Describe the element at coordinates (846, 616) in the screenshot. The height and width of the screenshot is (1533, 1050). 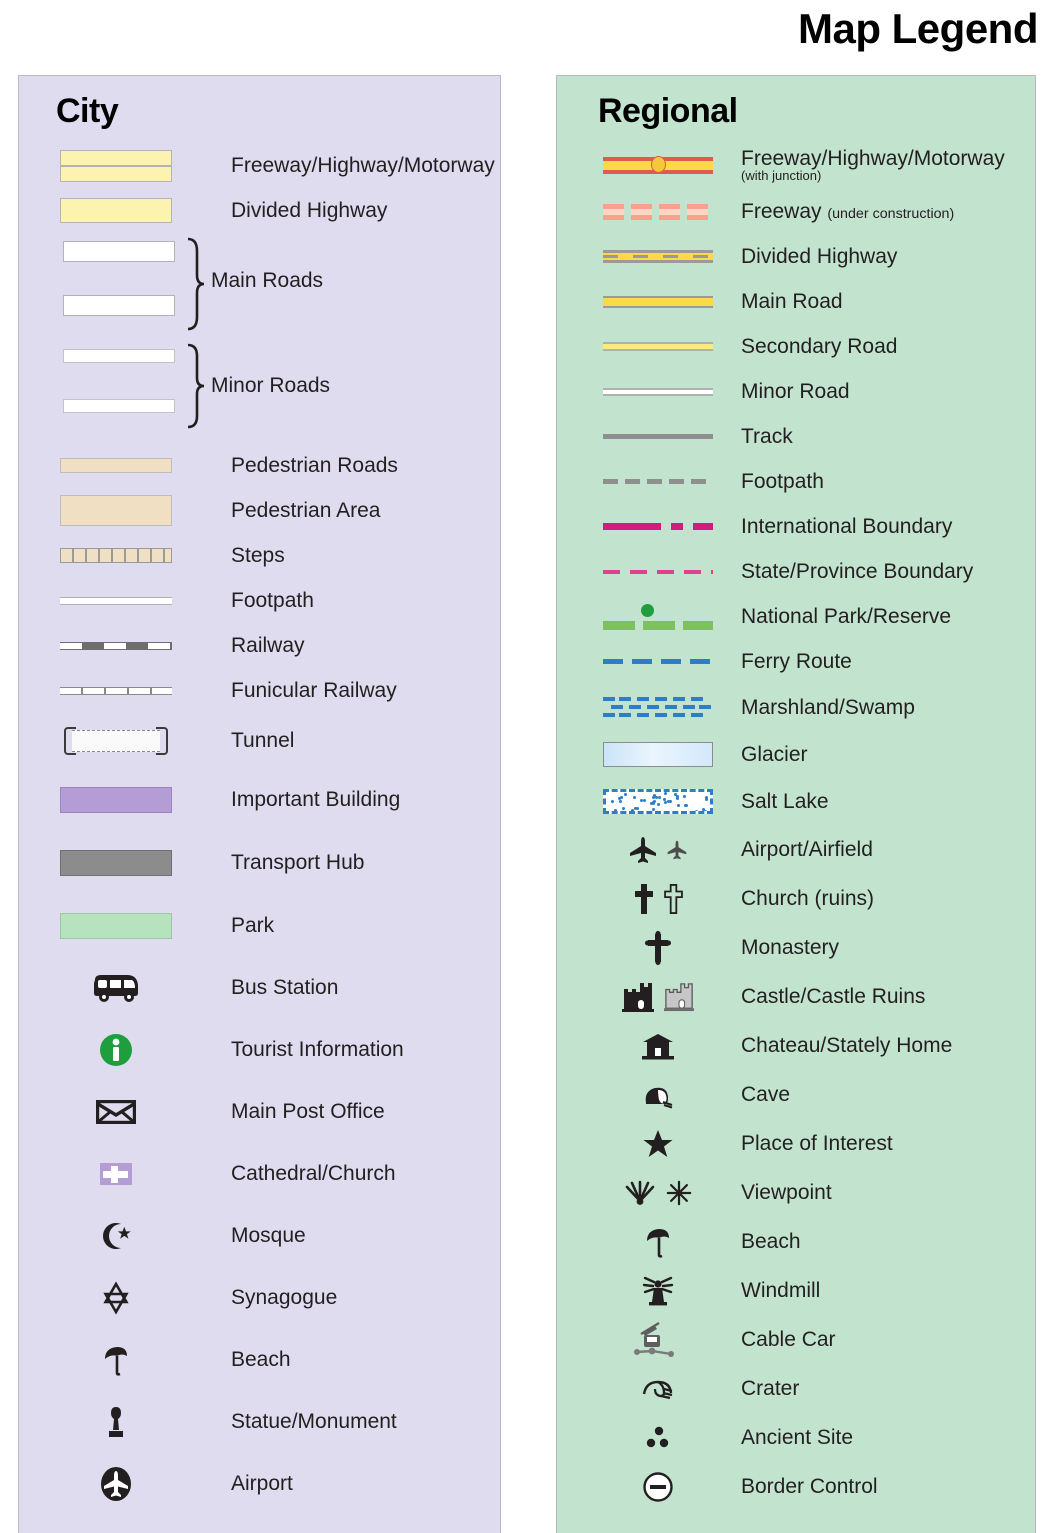
I see `legend-label: National Park/Reserve` at that location.